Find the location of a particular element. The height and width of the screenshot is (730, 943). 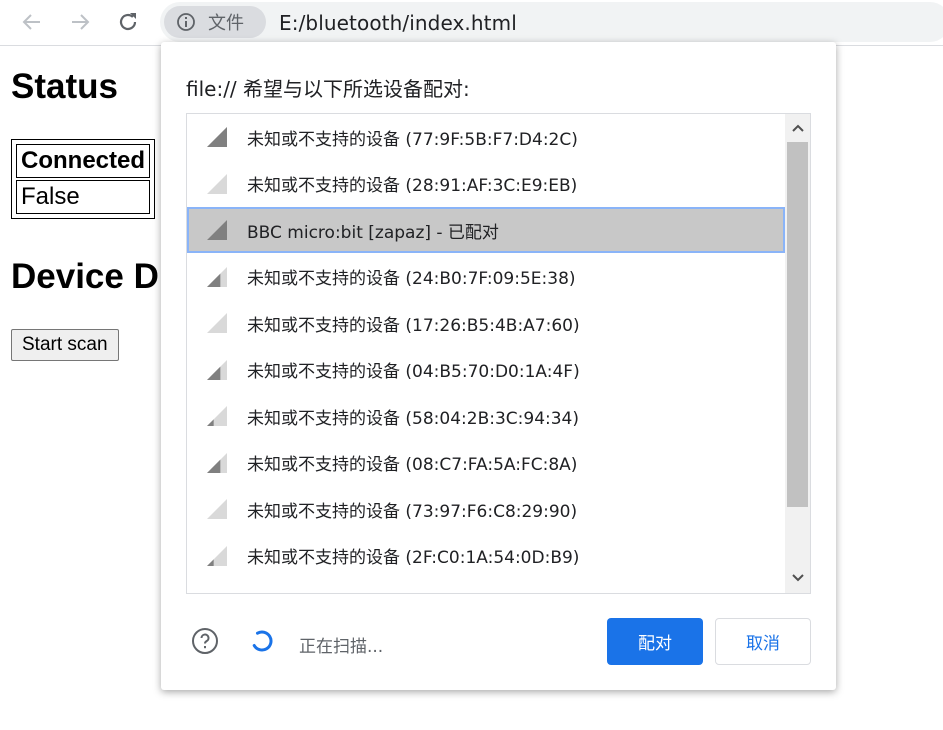

device-list-item: 未知或不支持的设备 (2F:C0:1A:54:0D:B9) is located at coordinates (486, 556).